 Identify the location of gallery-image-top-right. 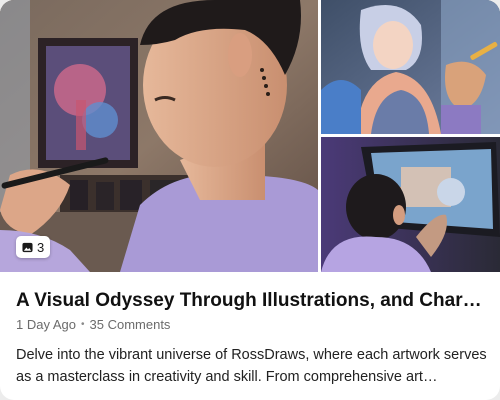
(410, 67).